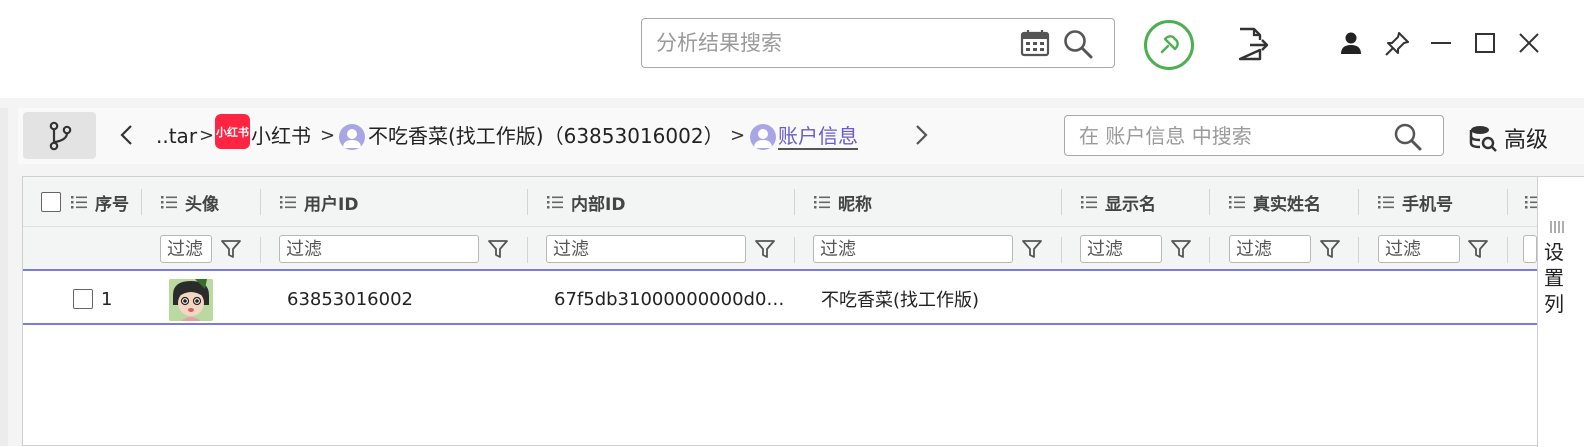 Image resolution: width=1584 pixels, height=447 pixels. I want to click on select-all-checkbox, so click(51, 202).